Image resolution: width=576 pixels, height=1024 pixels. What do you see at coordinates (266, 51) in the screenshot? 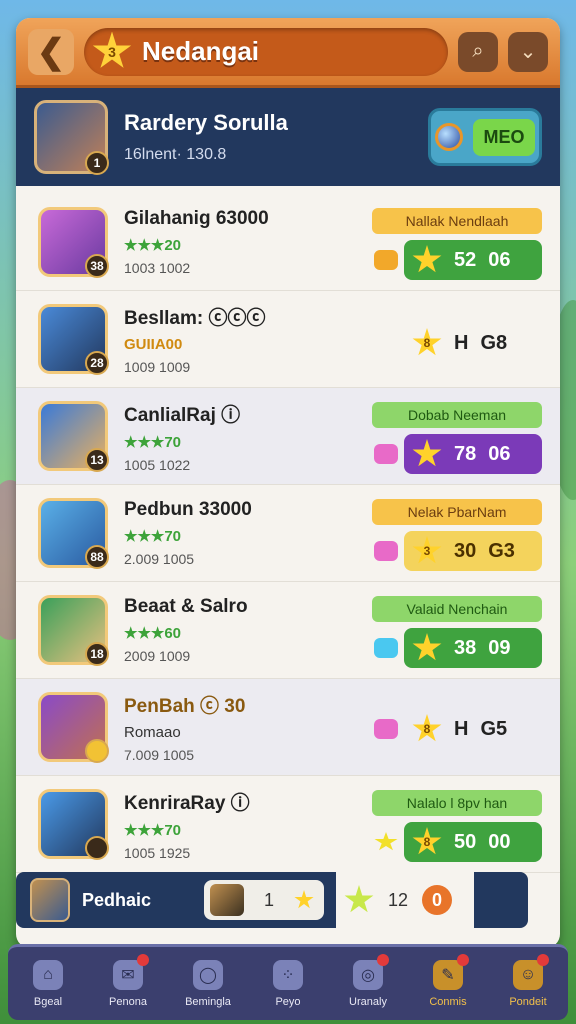
I see `title-banner: 3 Nedangai` at bounding box center [266, 51].